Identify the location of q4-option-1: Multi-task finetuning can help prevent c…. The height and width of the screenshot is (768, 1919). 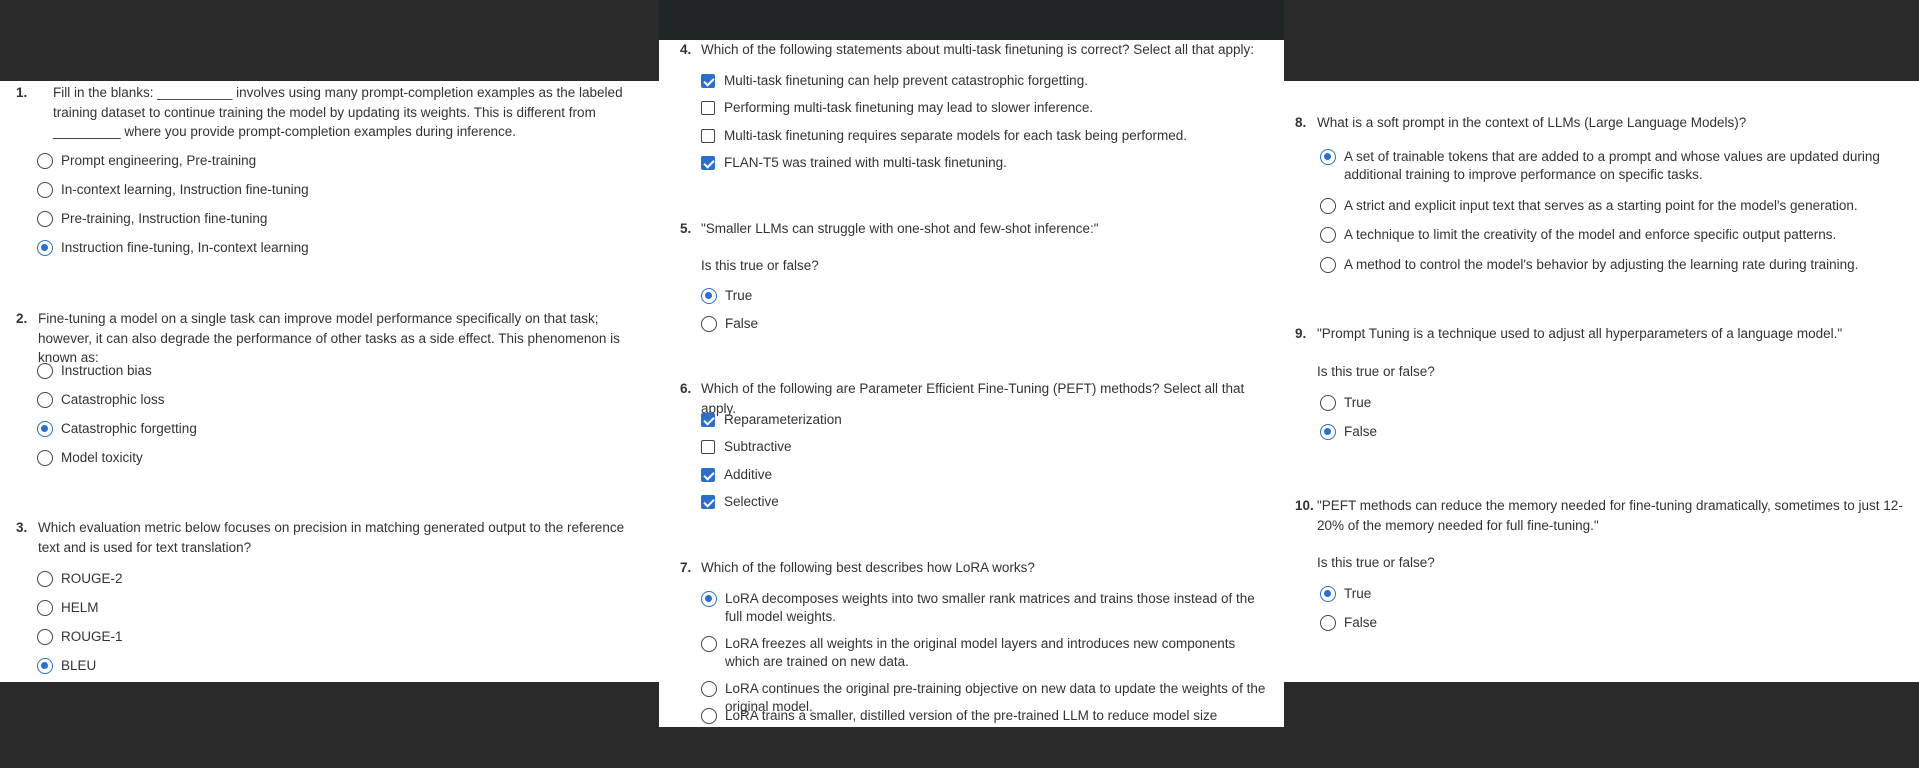
(894, 81).